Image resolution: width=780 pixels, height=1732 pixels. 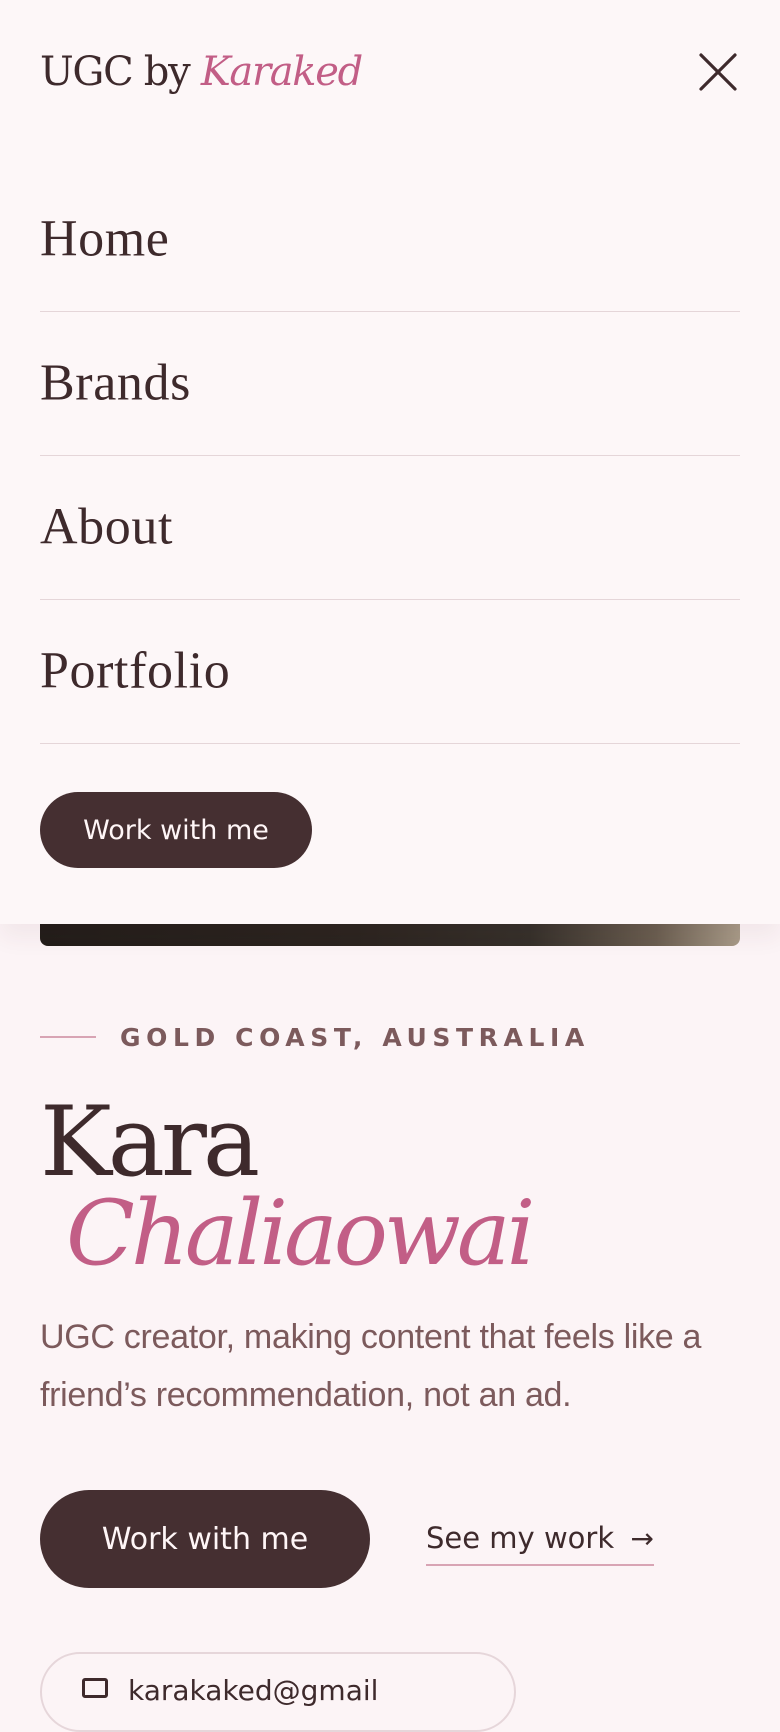 I want to click on close-icon, so click(x=718, y=72).